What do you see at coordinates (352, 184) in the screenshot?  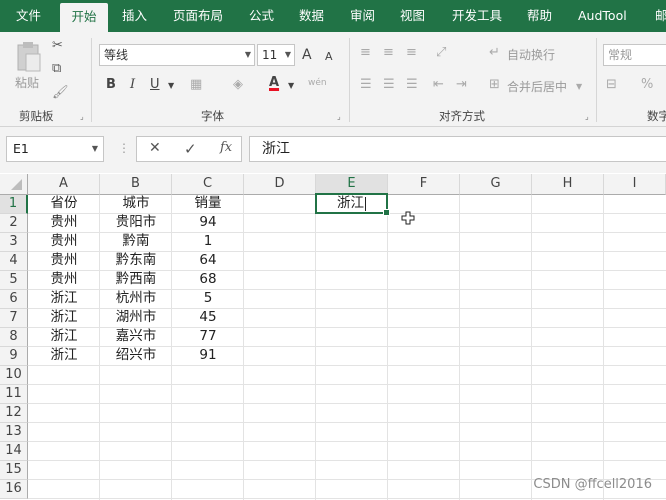 I see `column-header-e: E` at bounding box center [352, 184].